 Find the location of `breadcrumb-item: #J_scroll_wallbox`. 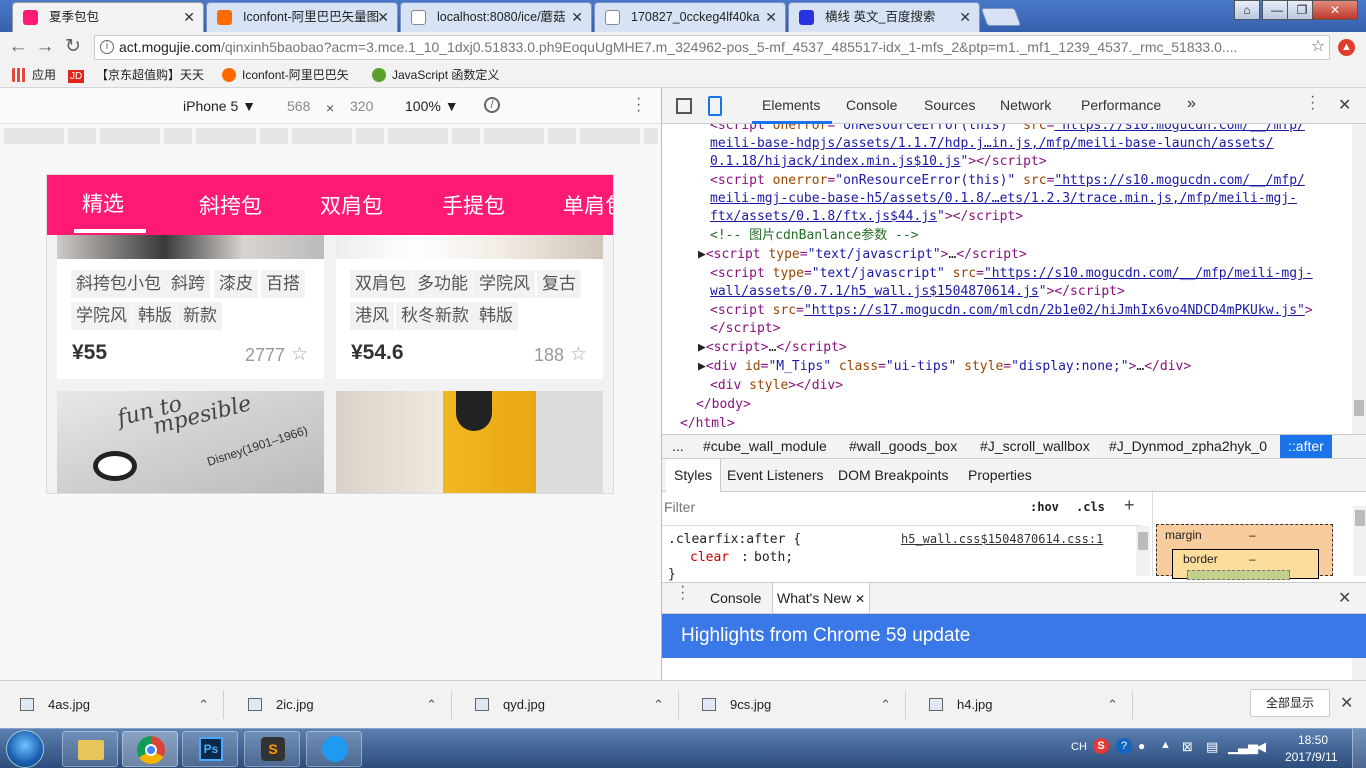

breadcrumb-item: #J_scroll_wallbox is located at coordinates (1035, 446).